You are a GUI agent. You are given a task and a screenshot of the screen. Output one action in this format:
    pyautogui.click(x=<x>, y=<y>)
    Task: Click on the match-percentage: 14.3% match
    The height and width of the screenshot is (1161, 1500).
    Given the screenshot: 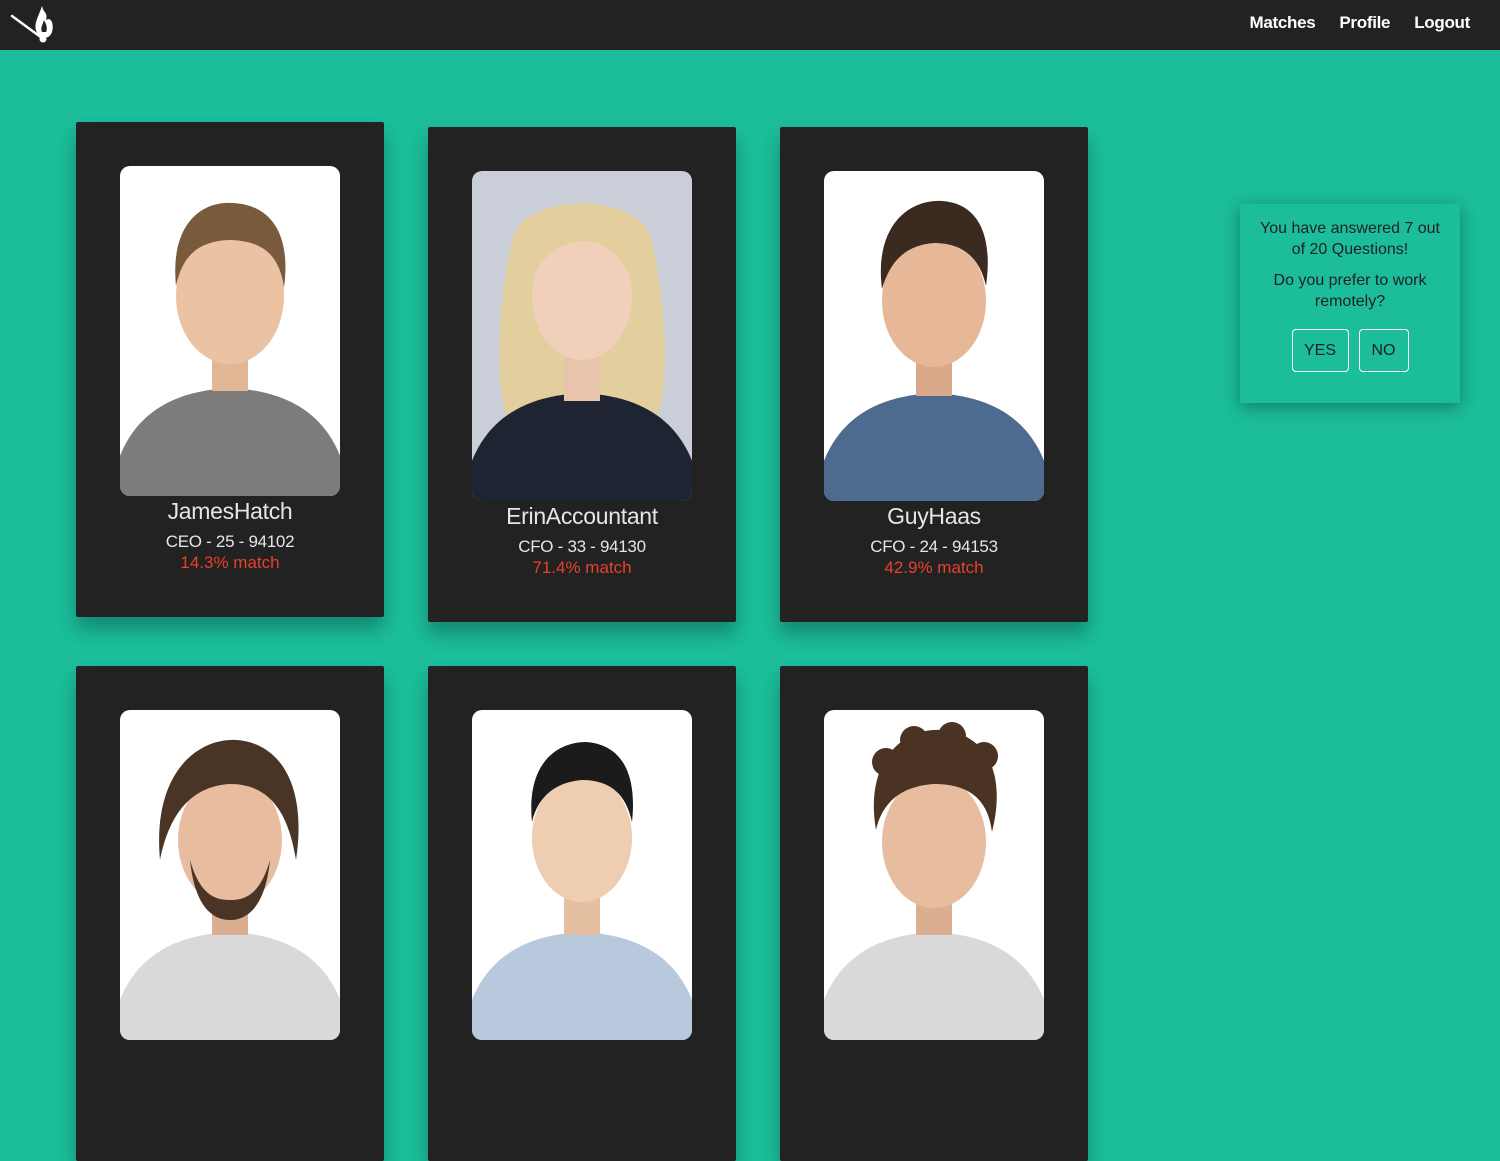 What is the action you would take?
    pyautogui.click(x=230, y=562)
    